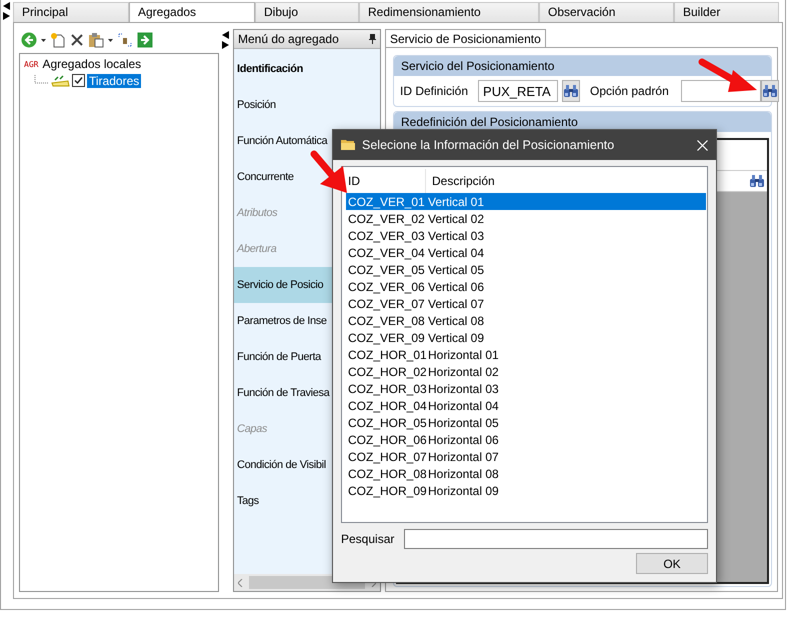 The image size is (797, 617). What do you see at coordinates (526, 405) in the screenshot?
I see `list-row: COZ_HOR_04 Horizontal 04` at bounding box center [526, 405].